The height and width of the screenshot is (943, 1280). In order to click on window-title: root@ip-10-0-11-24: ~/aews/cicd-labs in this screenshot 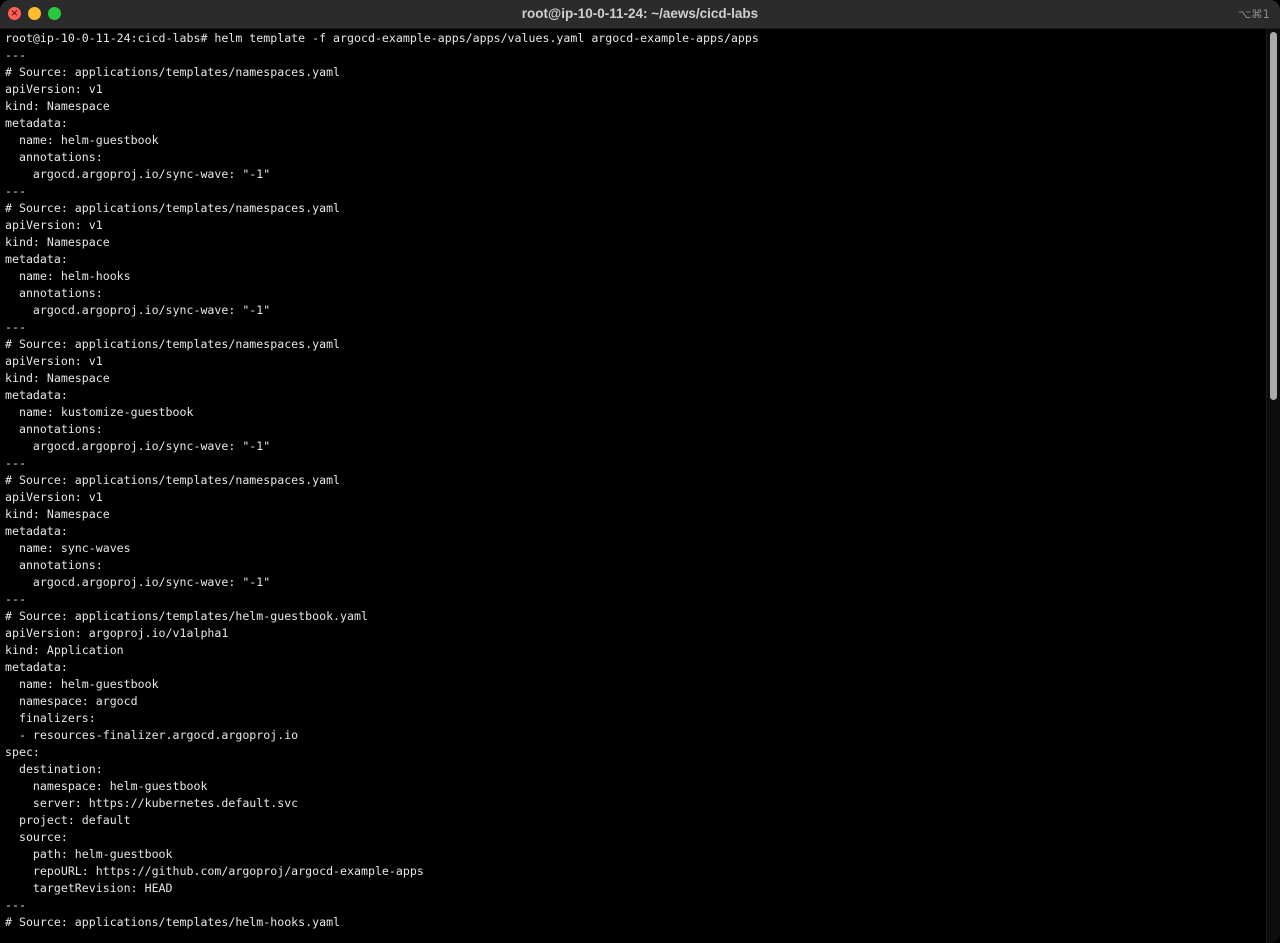, I will do `click(640, 13)`.